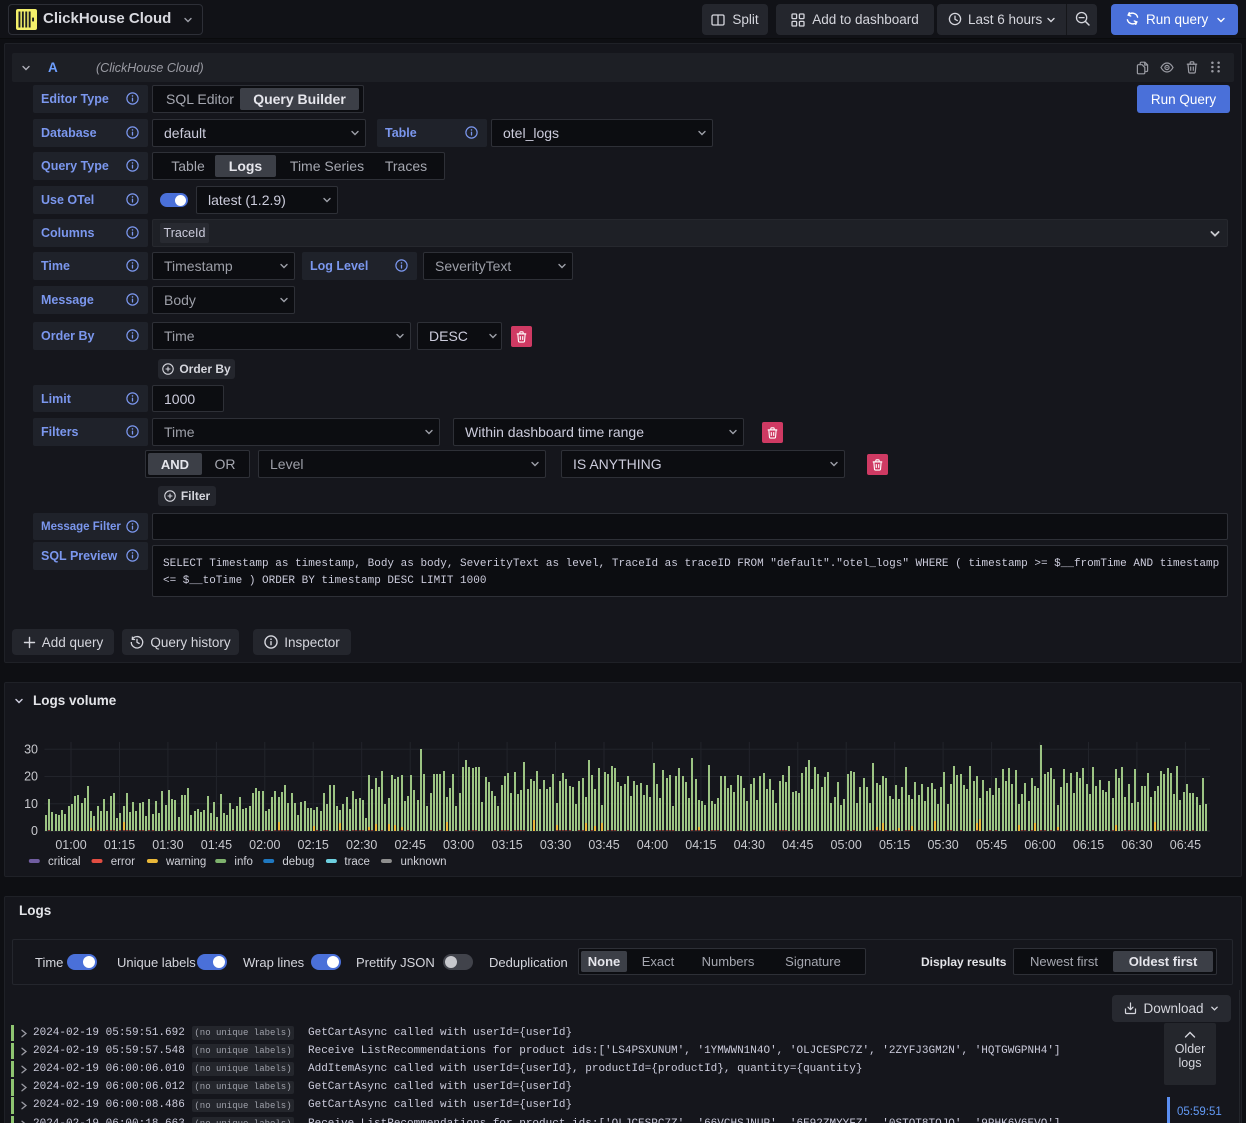 Image resolution: width=1246 pixels, height=1123 pixels. Describe the element at coordinates (700, 845) in the screenshot. I see `svg-text: 04:15` at that location.